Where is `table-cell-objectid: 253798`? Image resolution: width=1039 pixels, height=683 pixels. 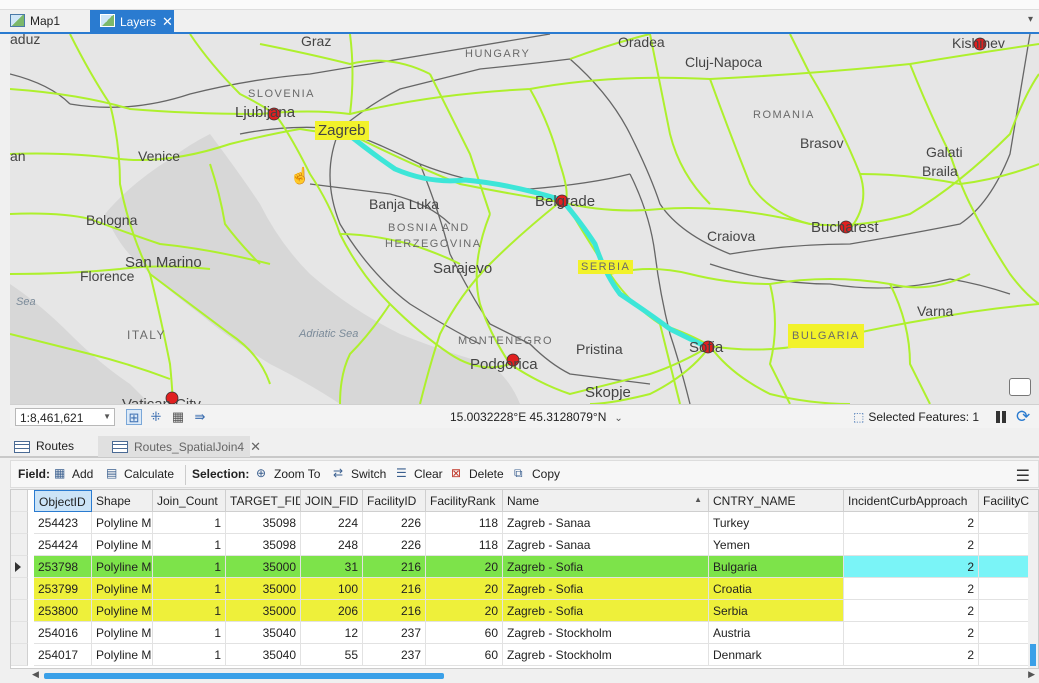 table-cell-objectid: 253798 is located at coordinates (63, 567).